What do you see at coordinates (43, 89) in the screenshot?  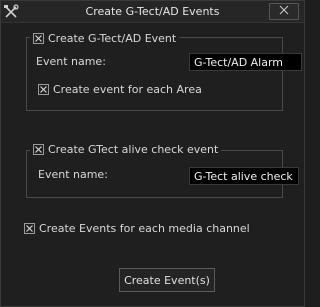 I see `per-area-checkbox` at bounding box center [43, 89].